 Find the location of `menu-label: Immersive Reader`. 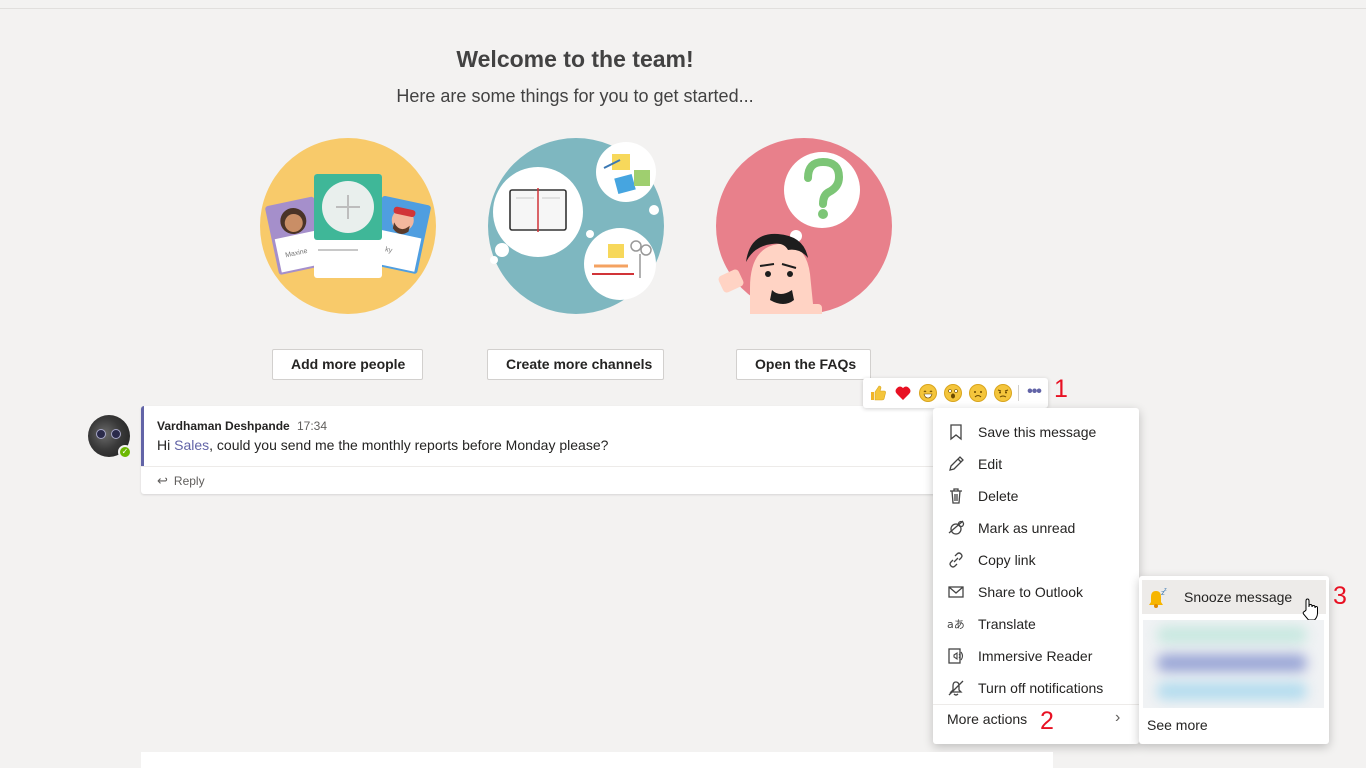

menu-label: Immersive Reader is located at coordinates (1035, 656).